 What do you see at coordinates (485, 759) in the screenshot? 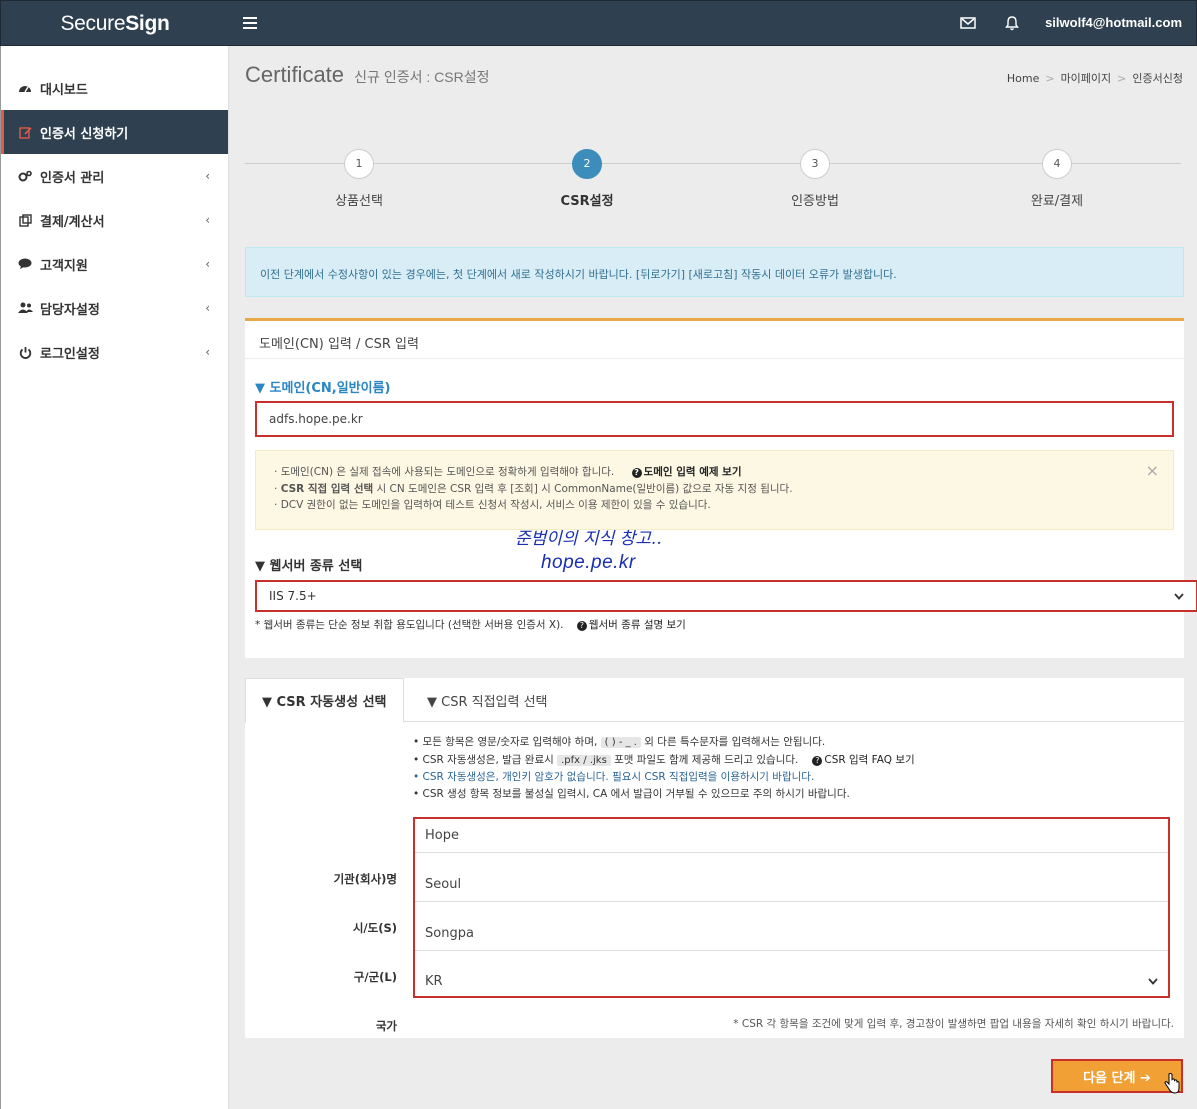
I see `rule-text: • CSR 자동생성은, 발급 완료시` at bounding box center [485, 759].